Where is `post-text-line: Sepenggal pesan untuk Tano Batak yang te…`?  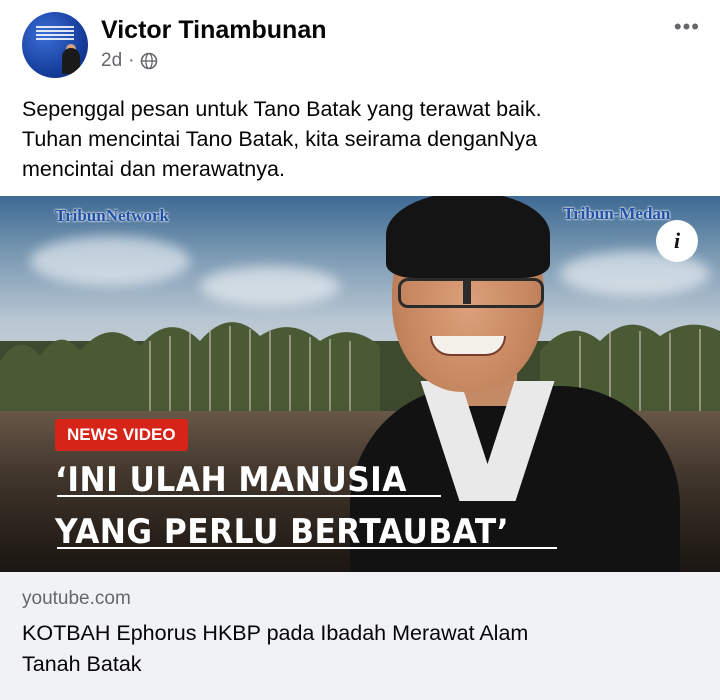
post-text-line: Sepenggal pesan untuk Tano Batak yang te… is located at coordinates (282, 109).